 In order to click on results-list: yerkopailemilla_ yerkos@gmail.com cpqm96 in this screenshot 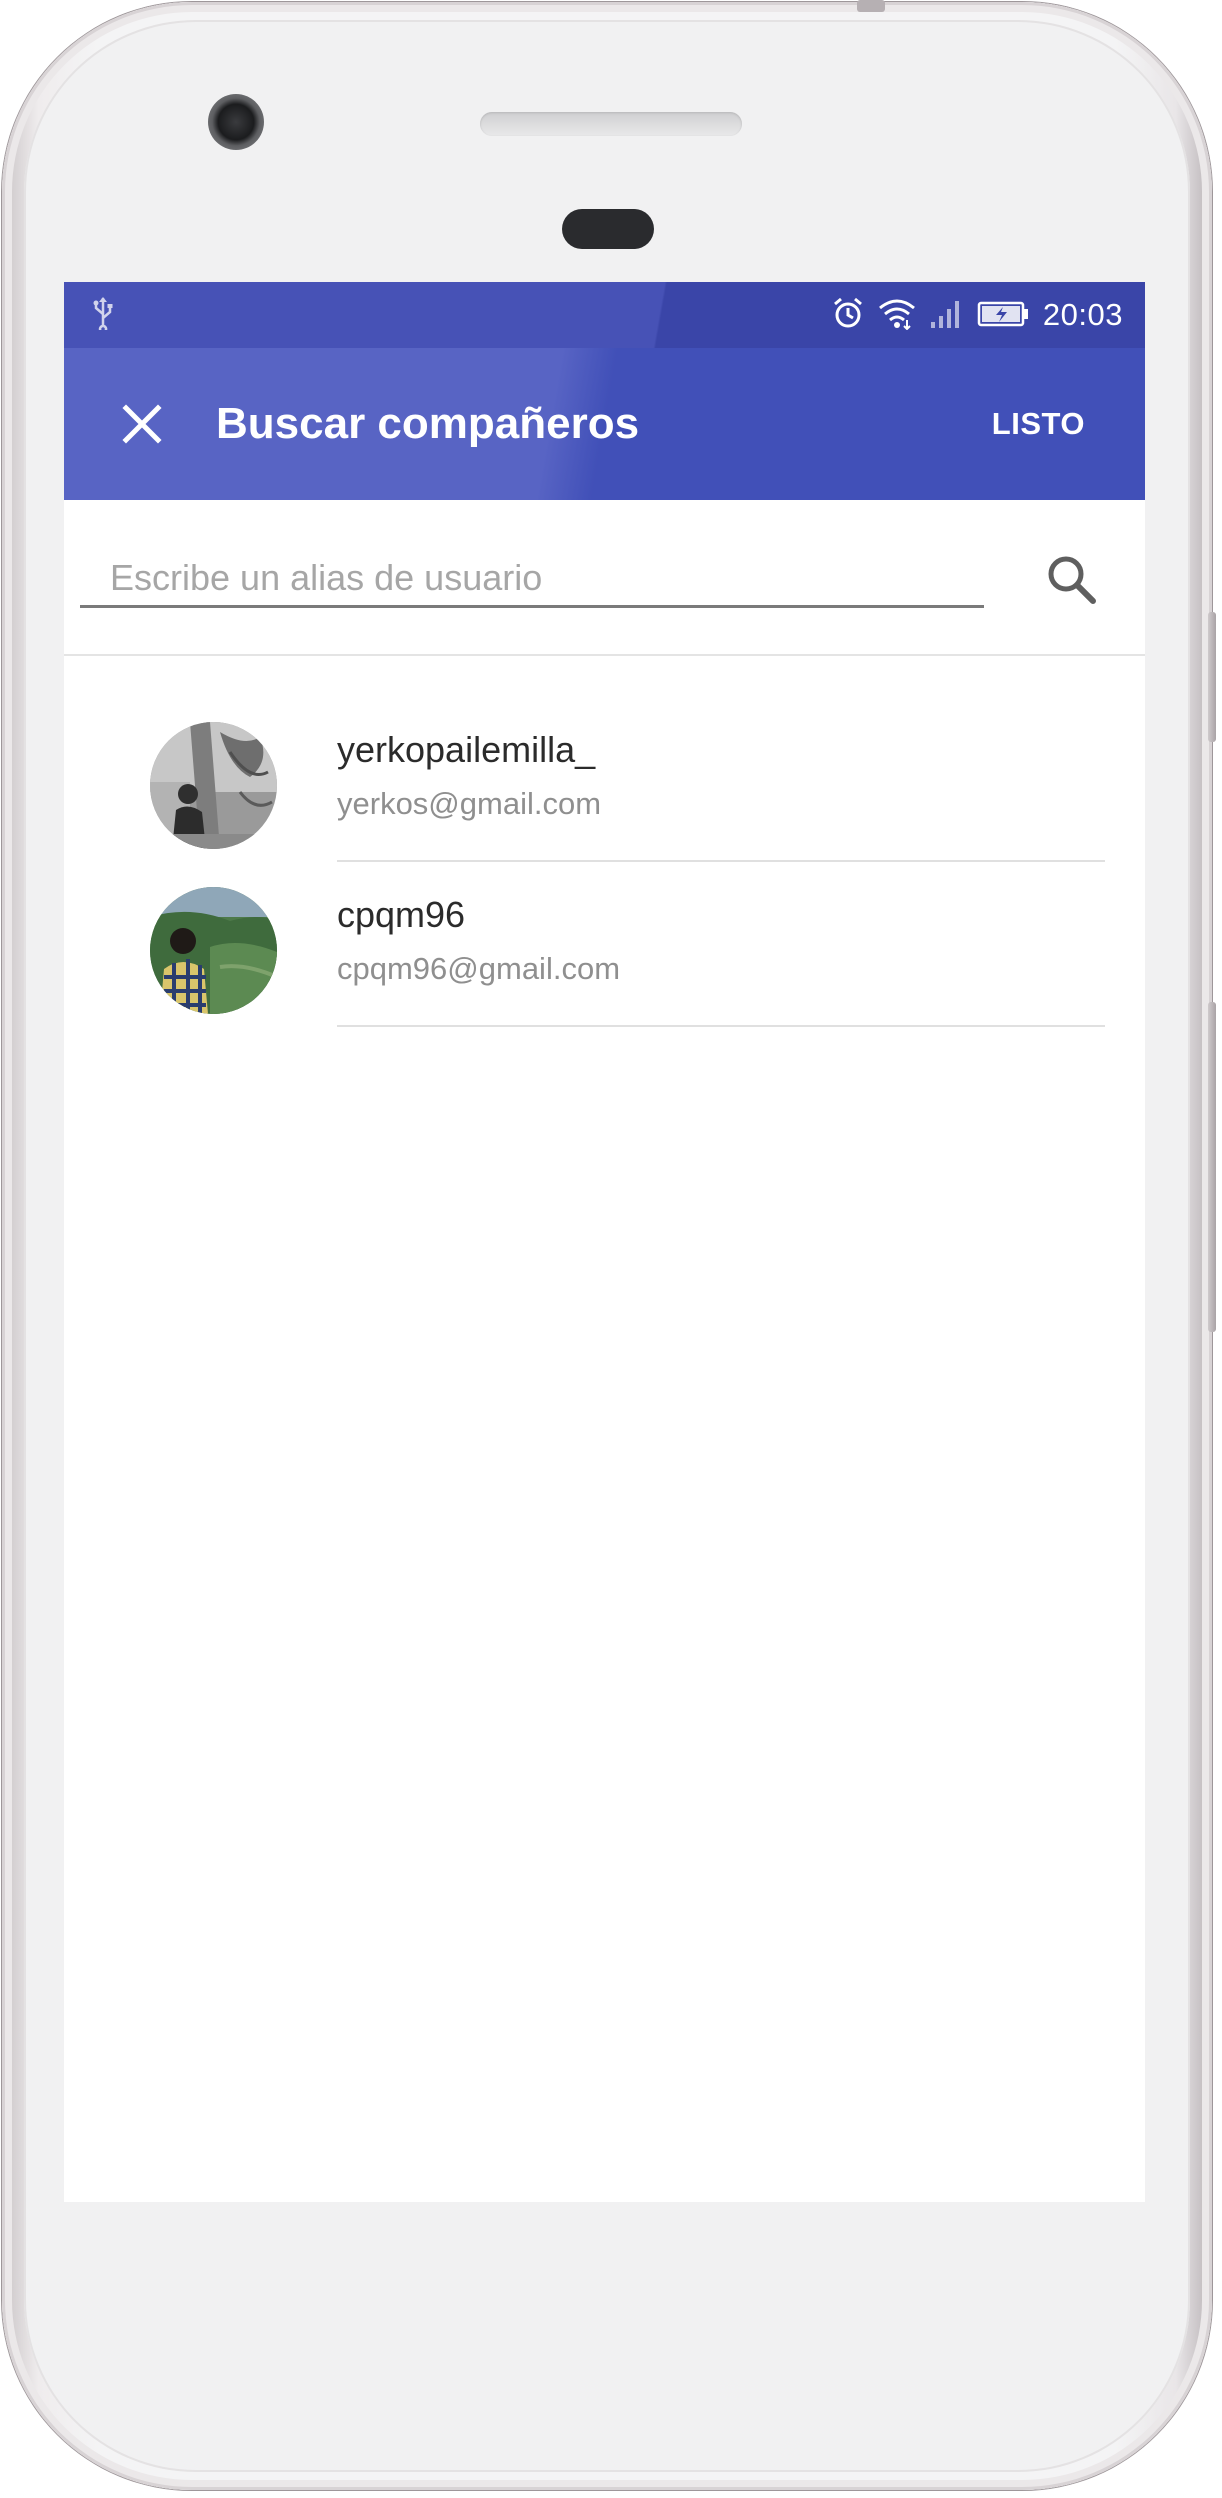, I will do `click(604, 854)`.